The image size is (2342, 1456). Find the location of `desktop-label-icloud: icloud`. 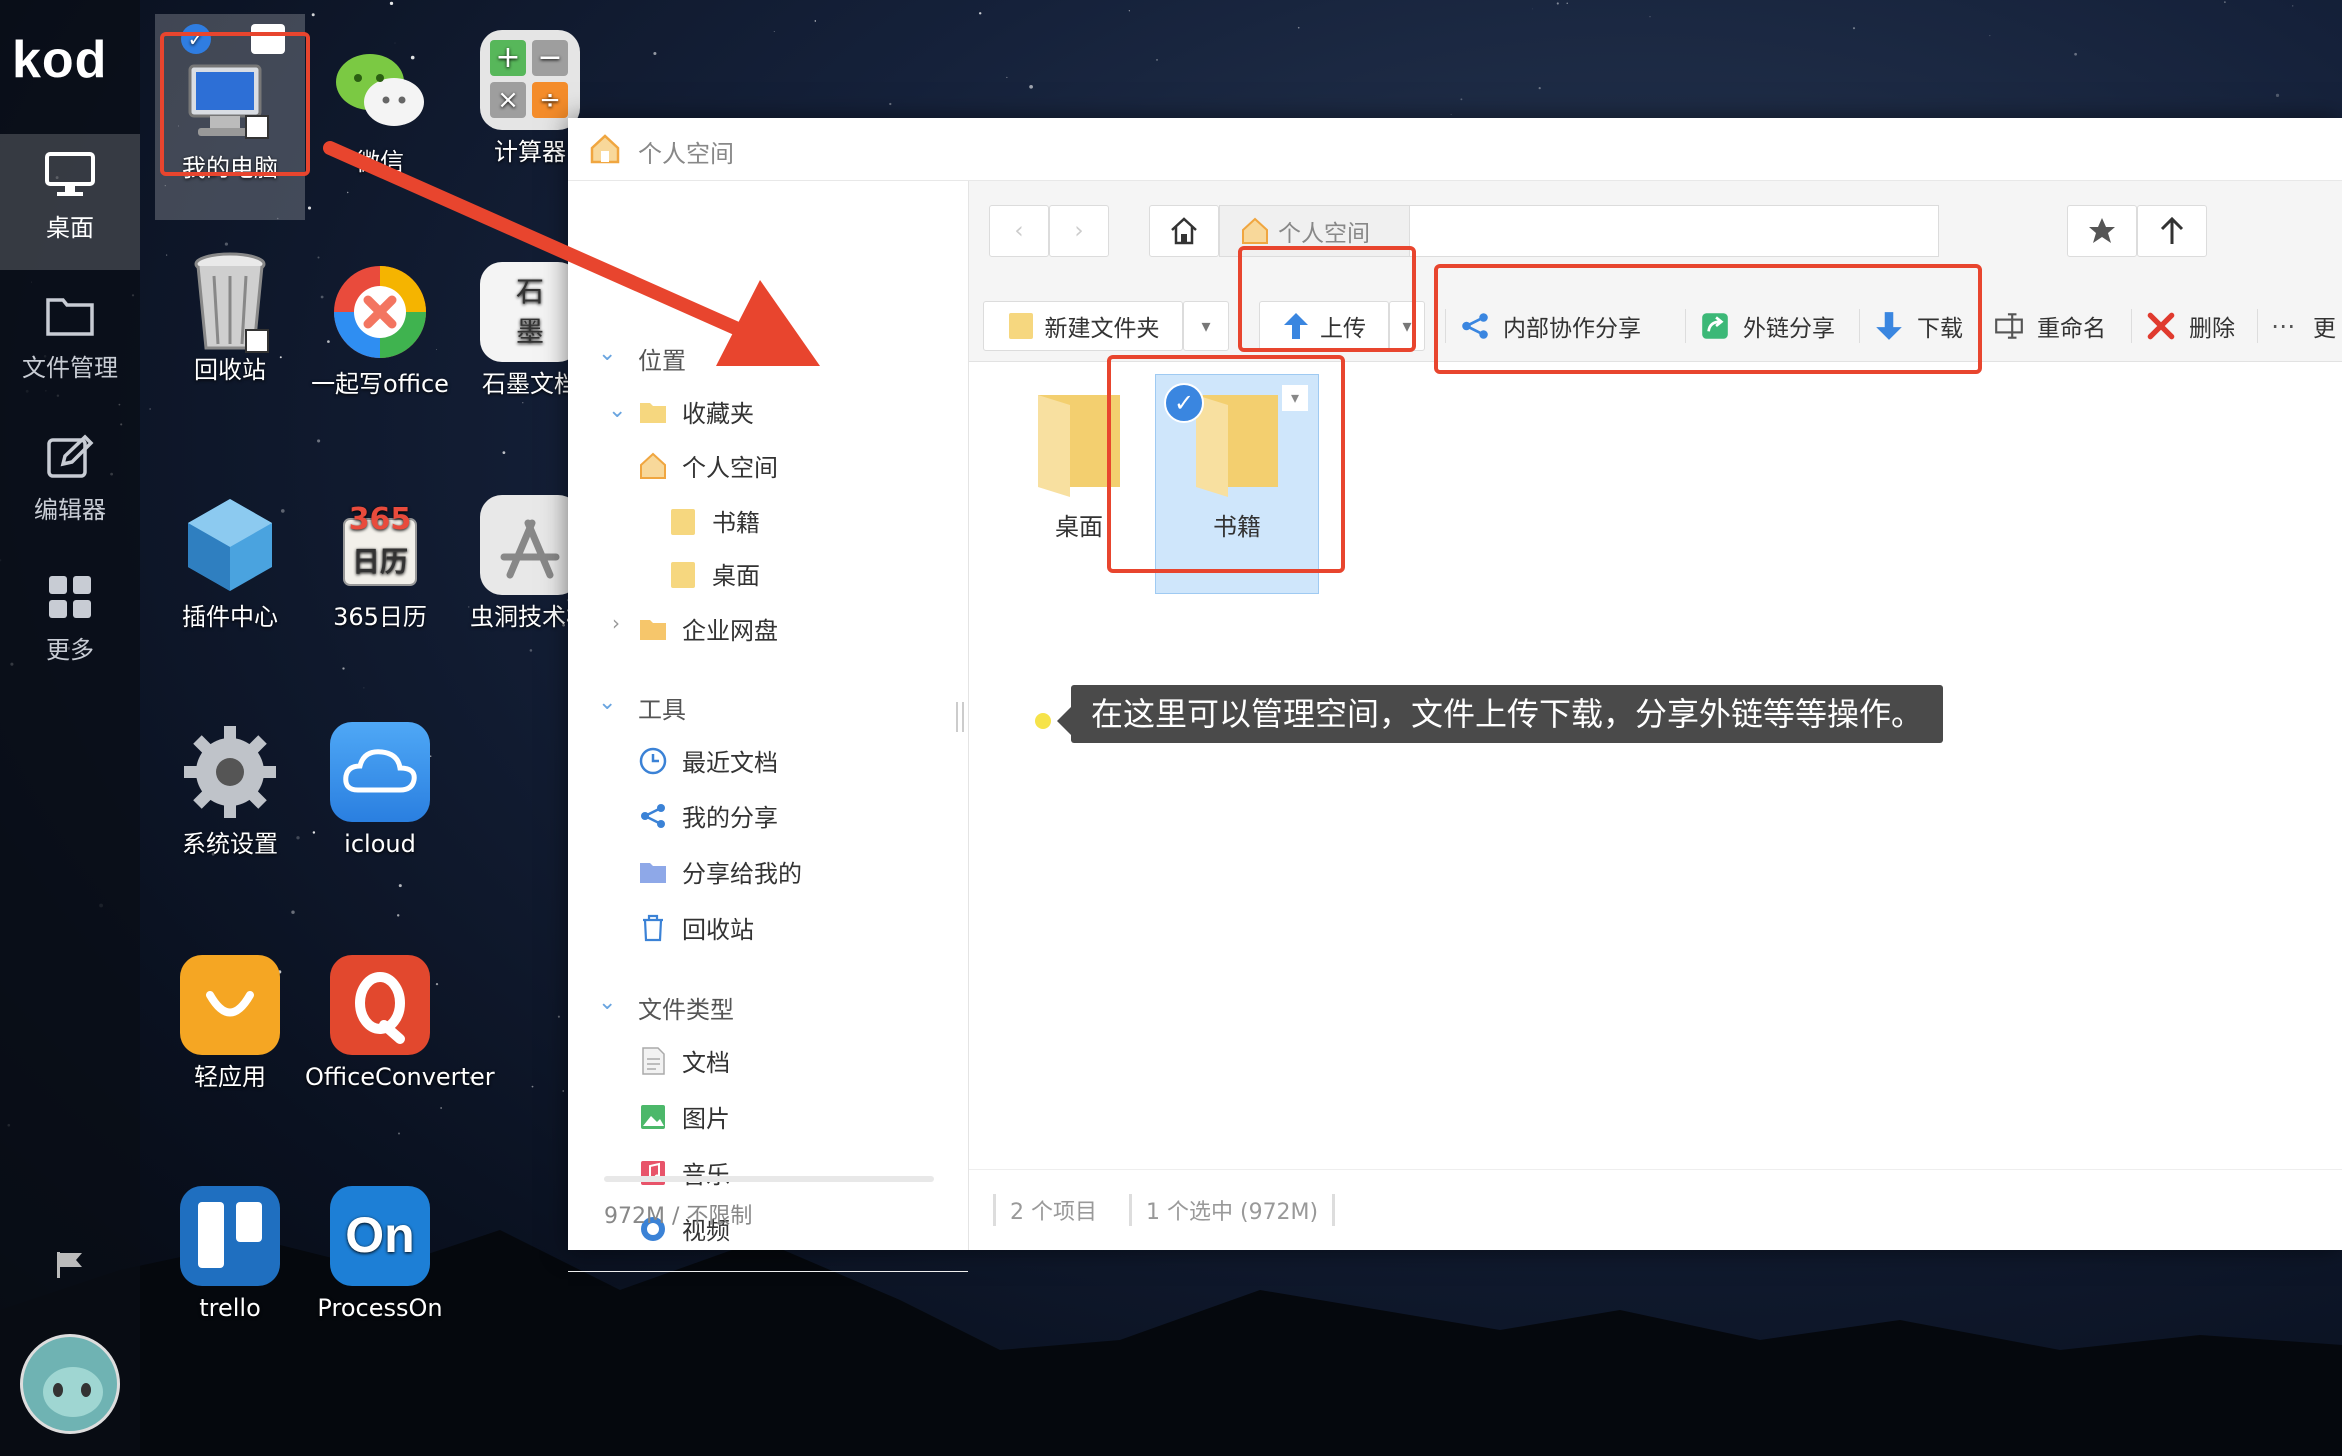

desktop-label-icloud: icloud is located at coordinates (380, 844).